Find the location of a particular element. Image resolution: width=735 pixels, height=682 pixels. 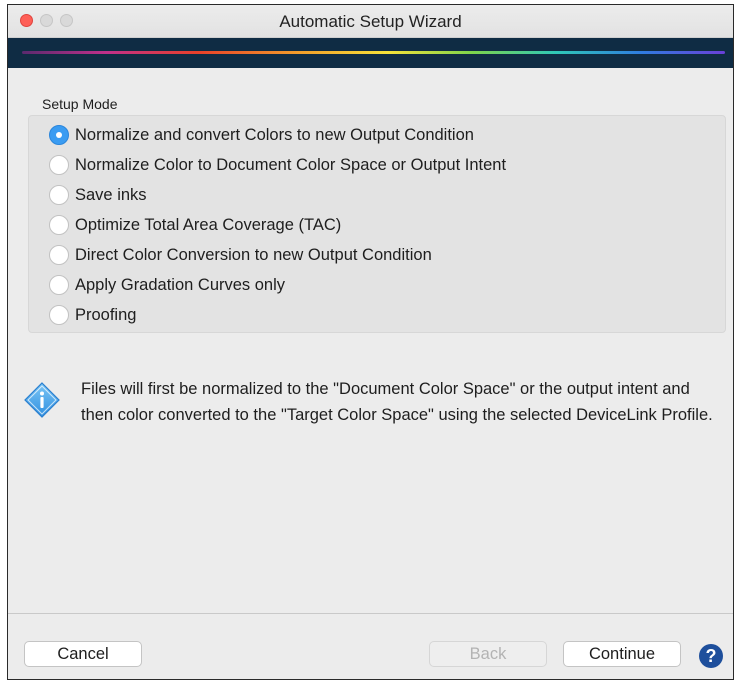

help-icon: ? is located at coordinates (711, 656).